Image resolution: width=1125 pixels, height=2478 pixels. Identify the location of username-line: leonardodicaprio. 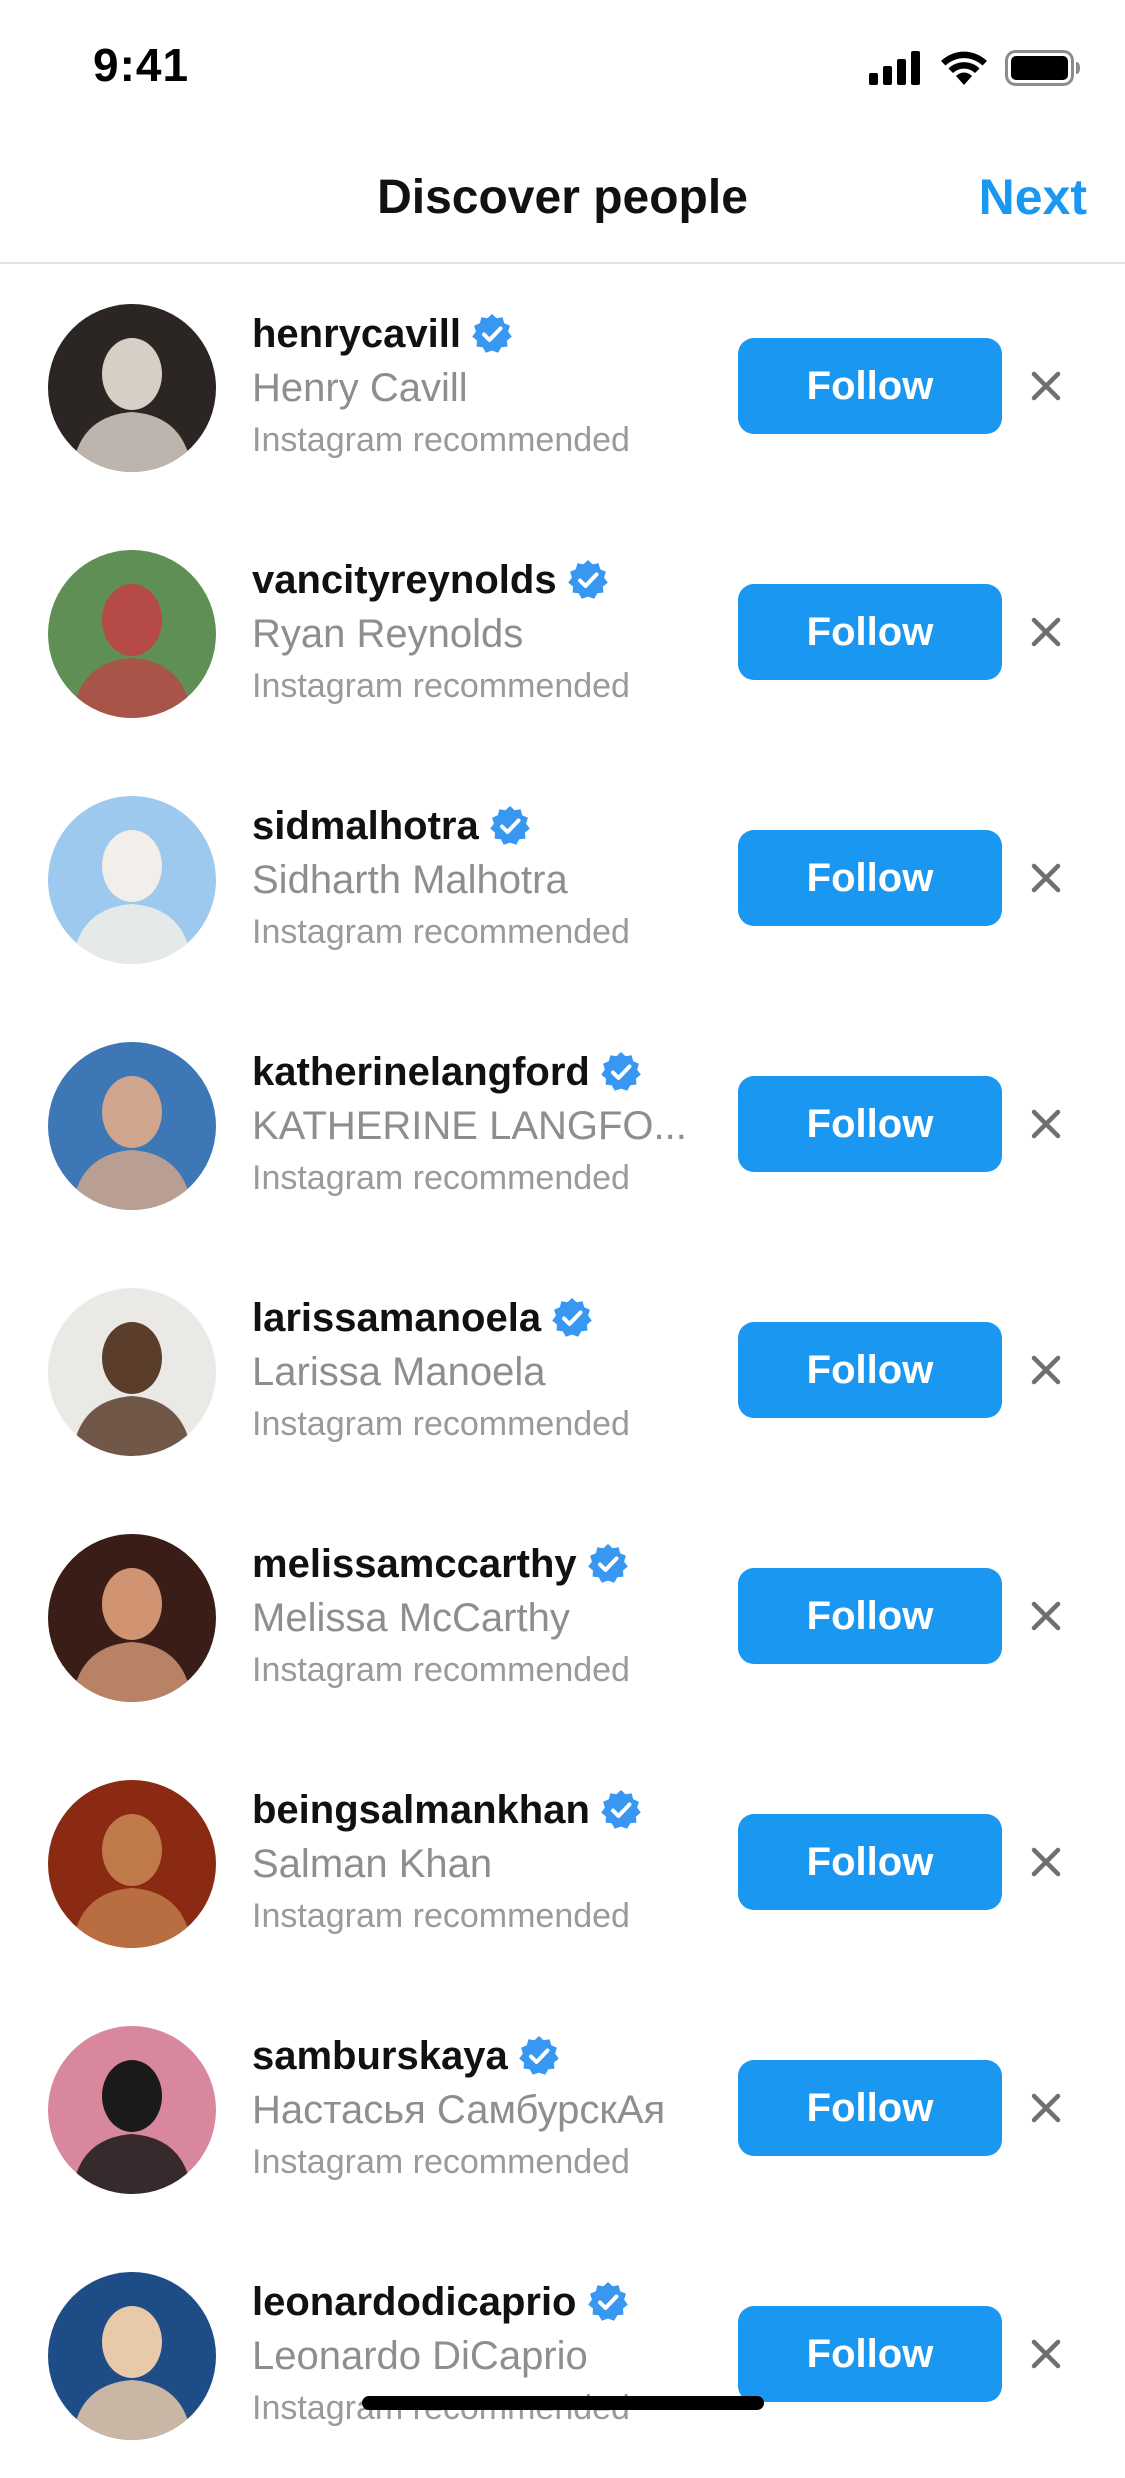
(472, 2302).